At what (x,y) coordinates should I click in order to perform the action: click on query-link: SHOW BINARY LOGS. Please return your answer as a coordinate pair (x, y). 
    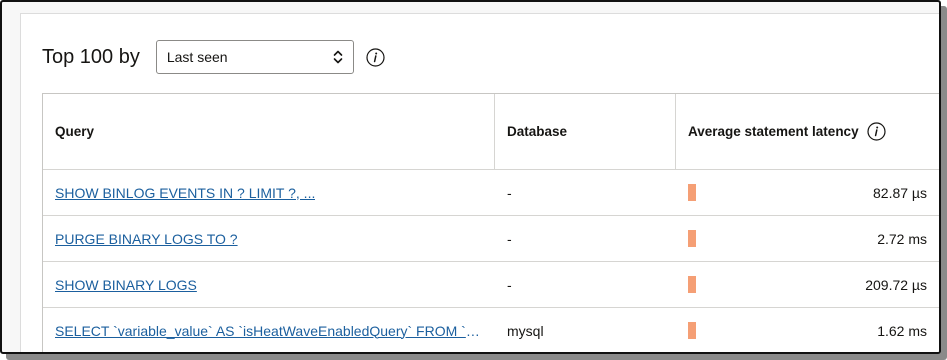
    Looking at the image, I should click on (126, 285).